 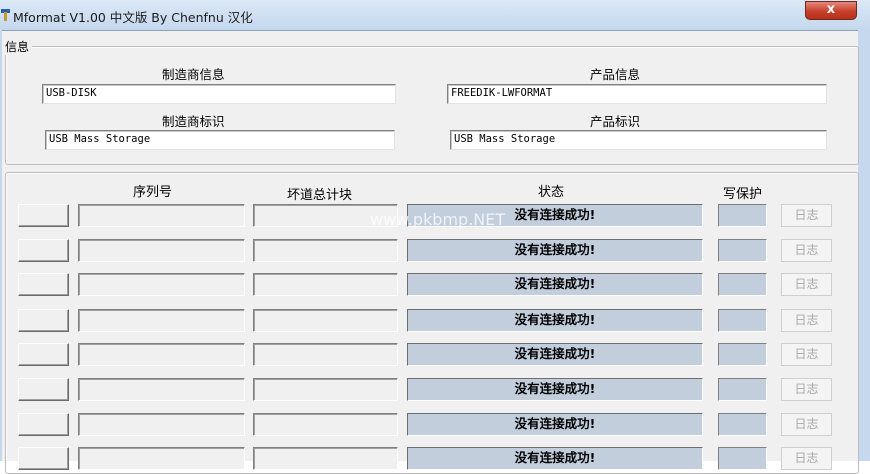 What do you see at coordinates (615, 74) in the screenshot?
I see `product-info-label: 产品信息` at bounding box center [615, 74].